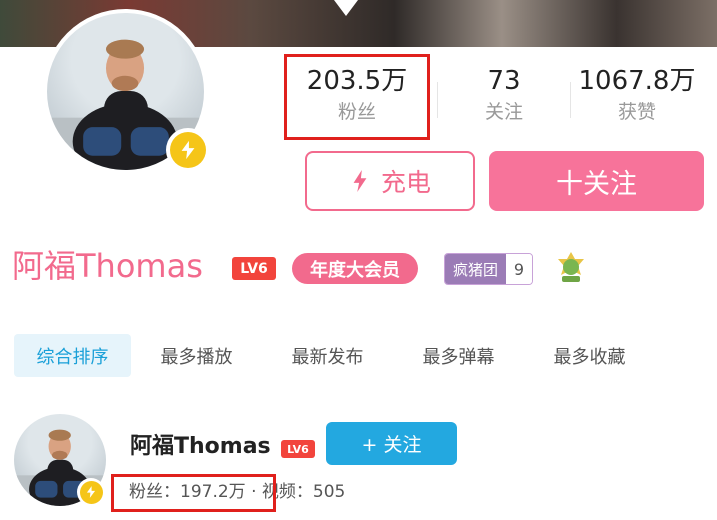 The height and width of the screenshot is (520, 717). Describe the element at coordinates (254, 268) in the screenshot. I see `level-badge: LV6` at that location.